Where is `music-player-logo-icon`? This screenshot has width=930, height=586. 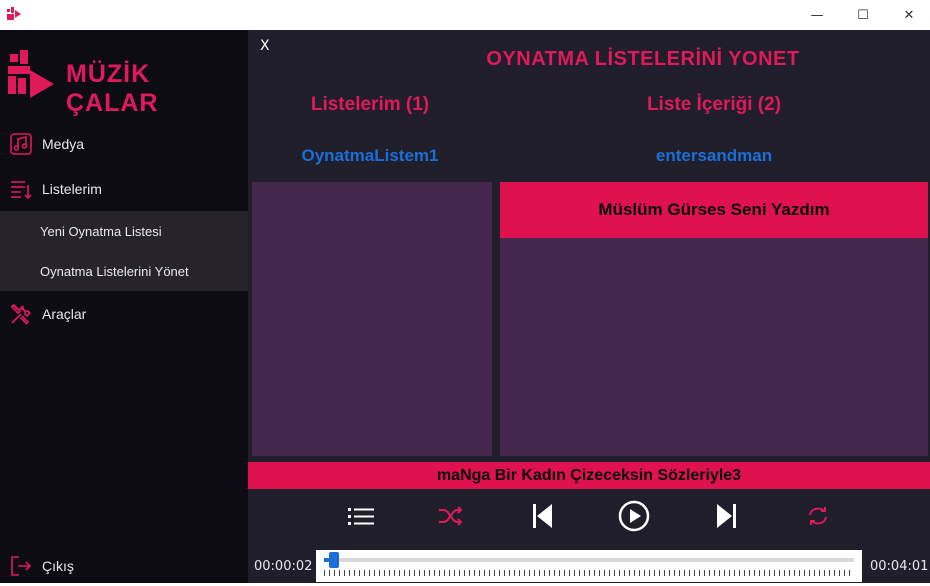
music-player-logo-icon is located at coordinates (31, 74).